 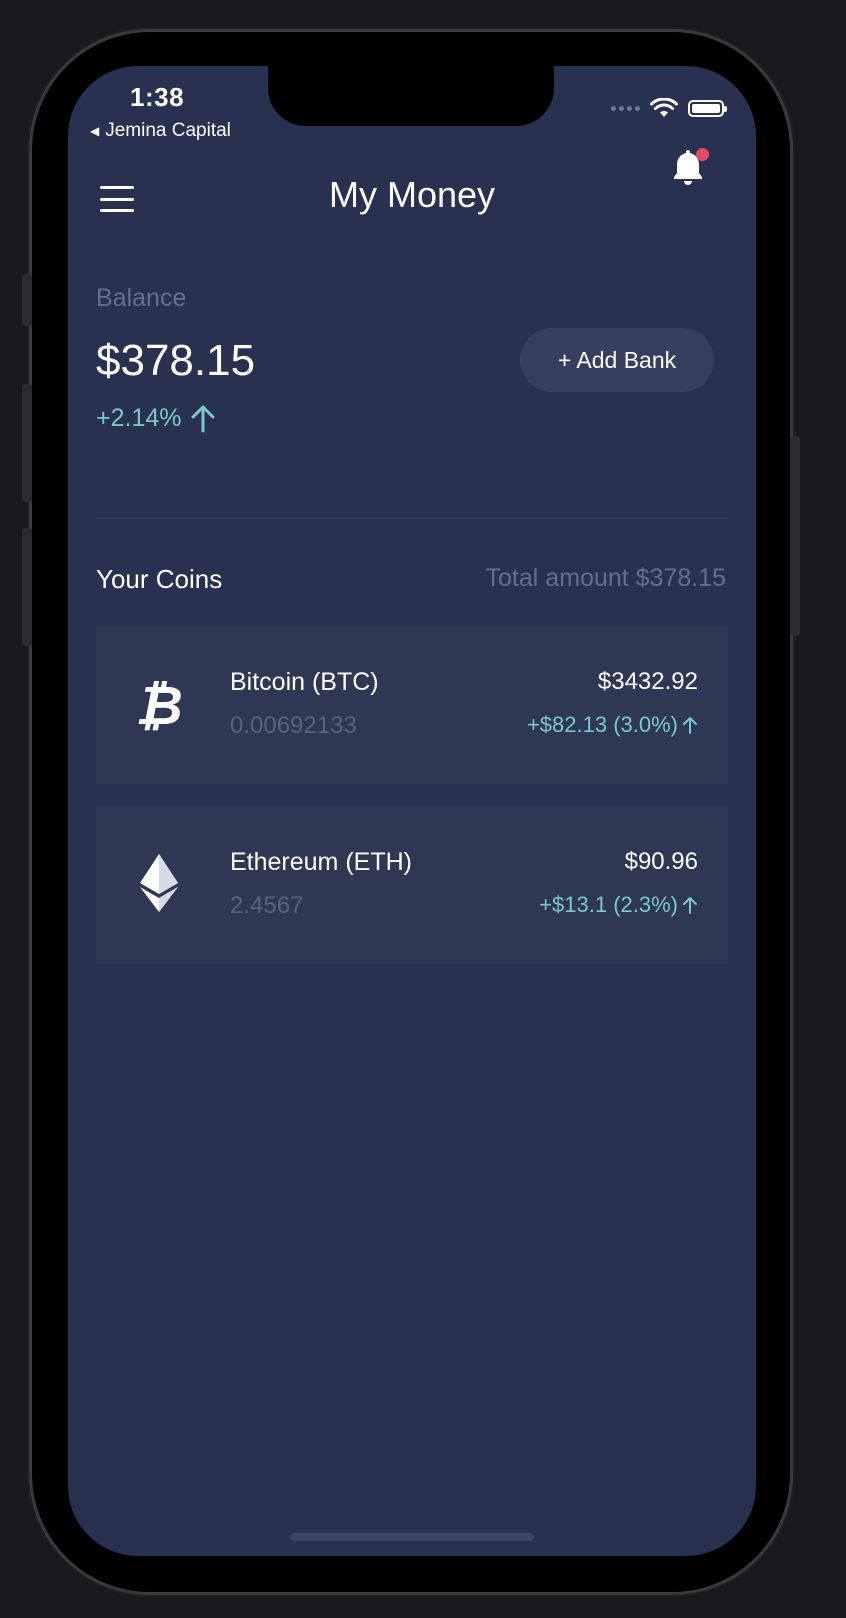 I want to click on coin-change: +$82.13 (3.0%), so click(x=612, y=725).